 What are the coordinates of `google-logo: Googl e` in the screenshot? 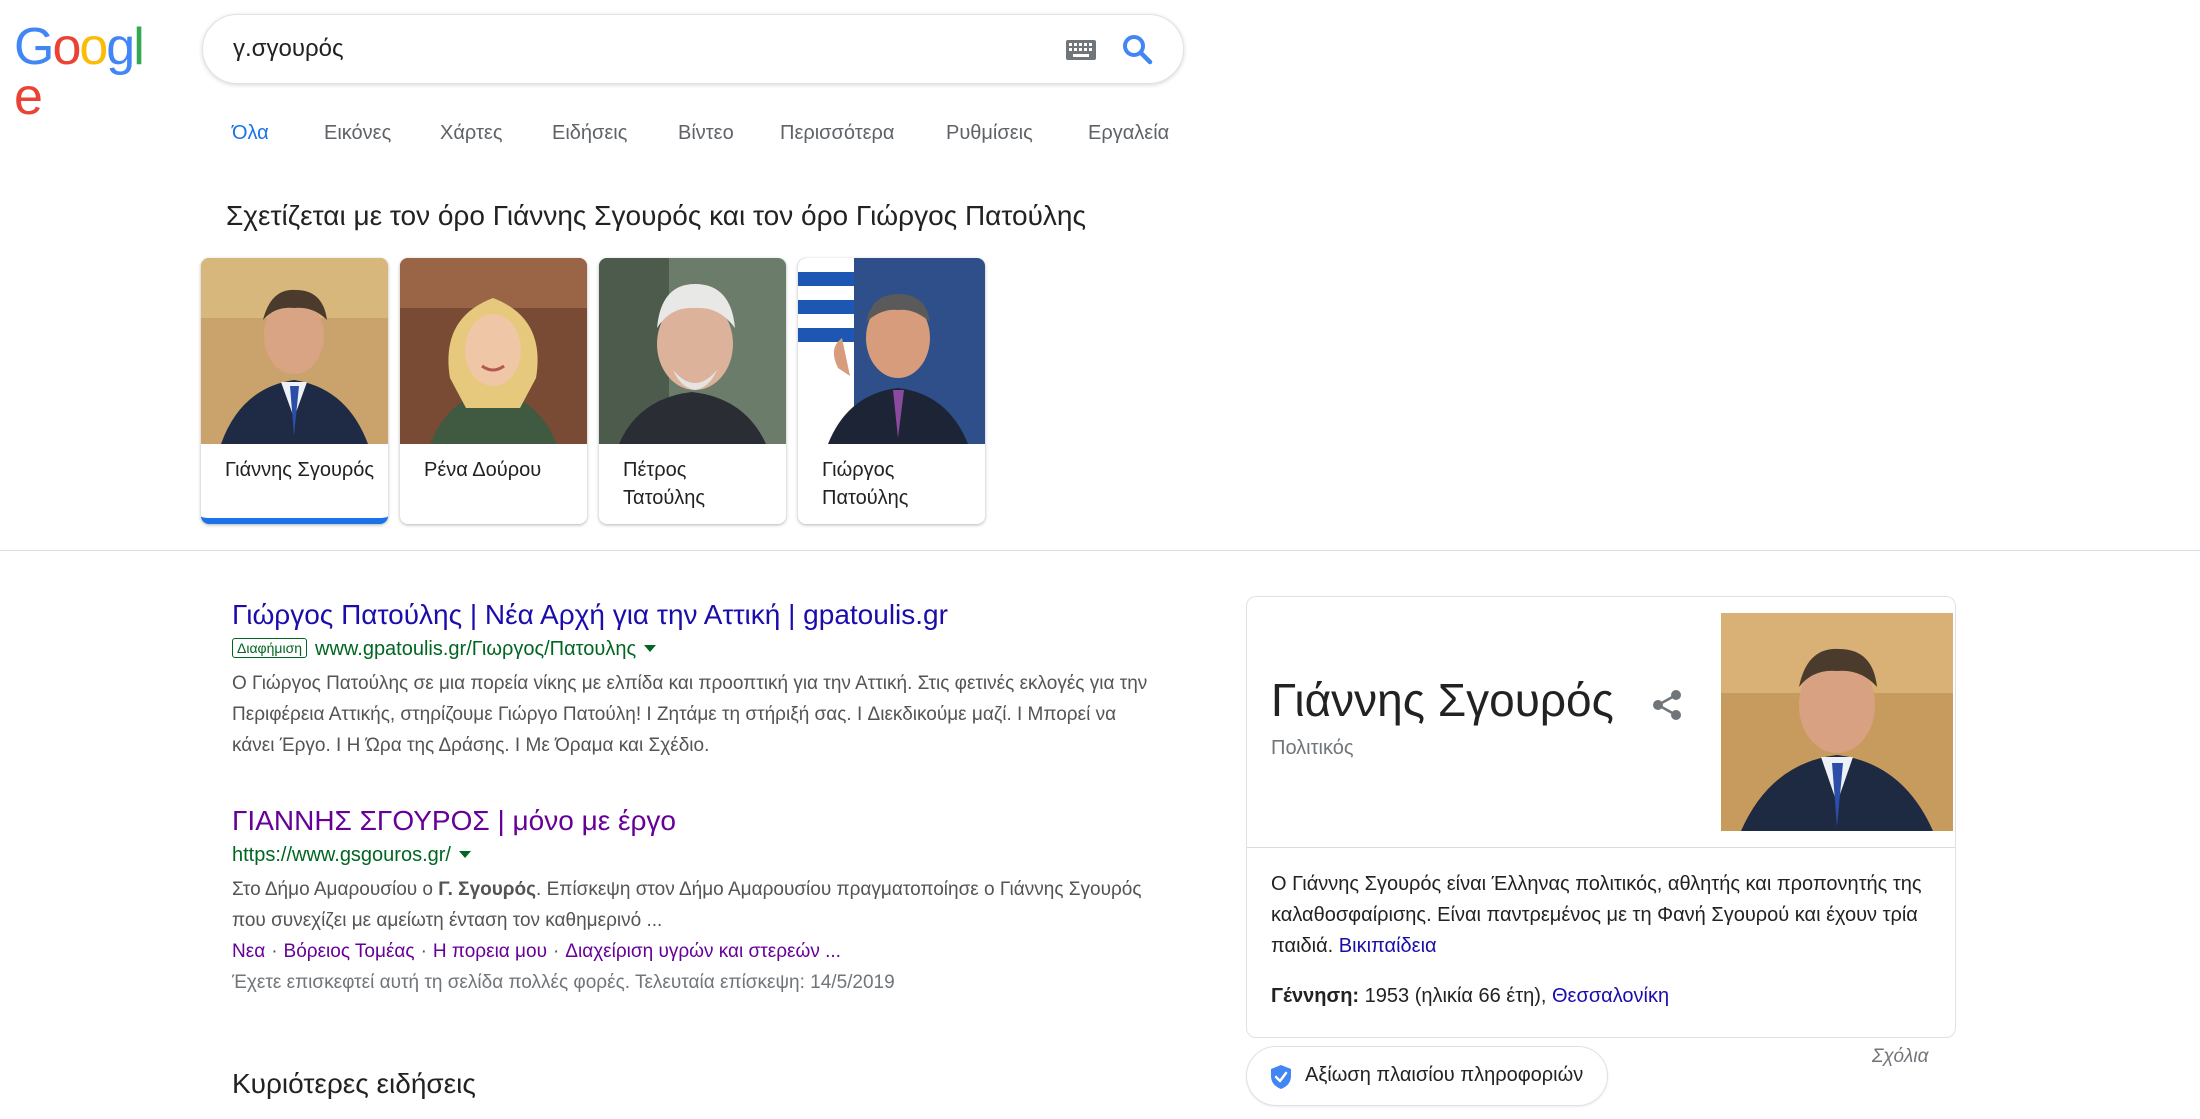 It's located at (86, 70).